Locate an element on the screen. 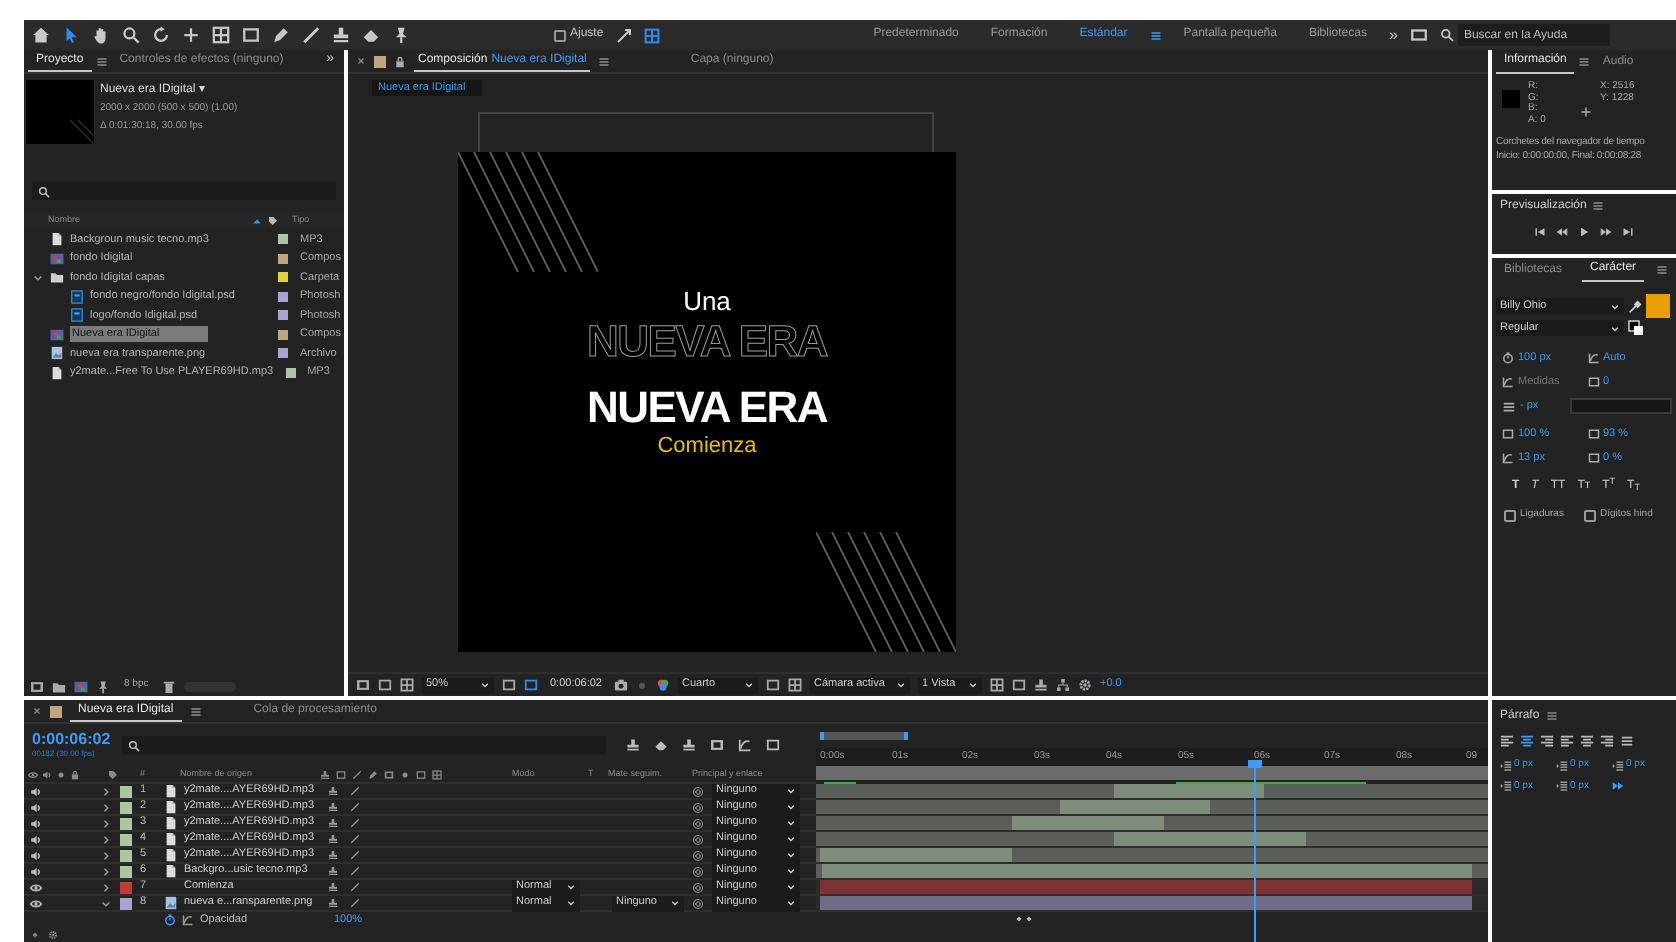  fill-swatch is located at coordinates (1658, 306).